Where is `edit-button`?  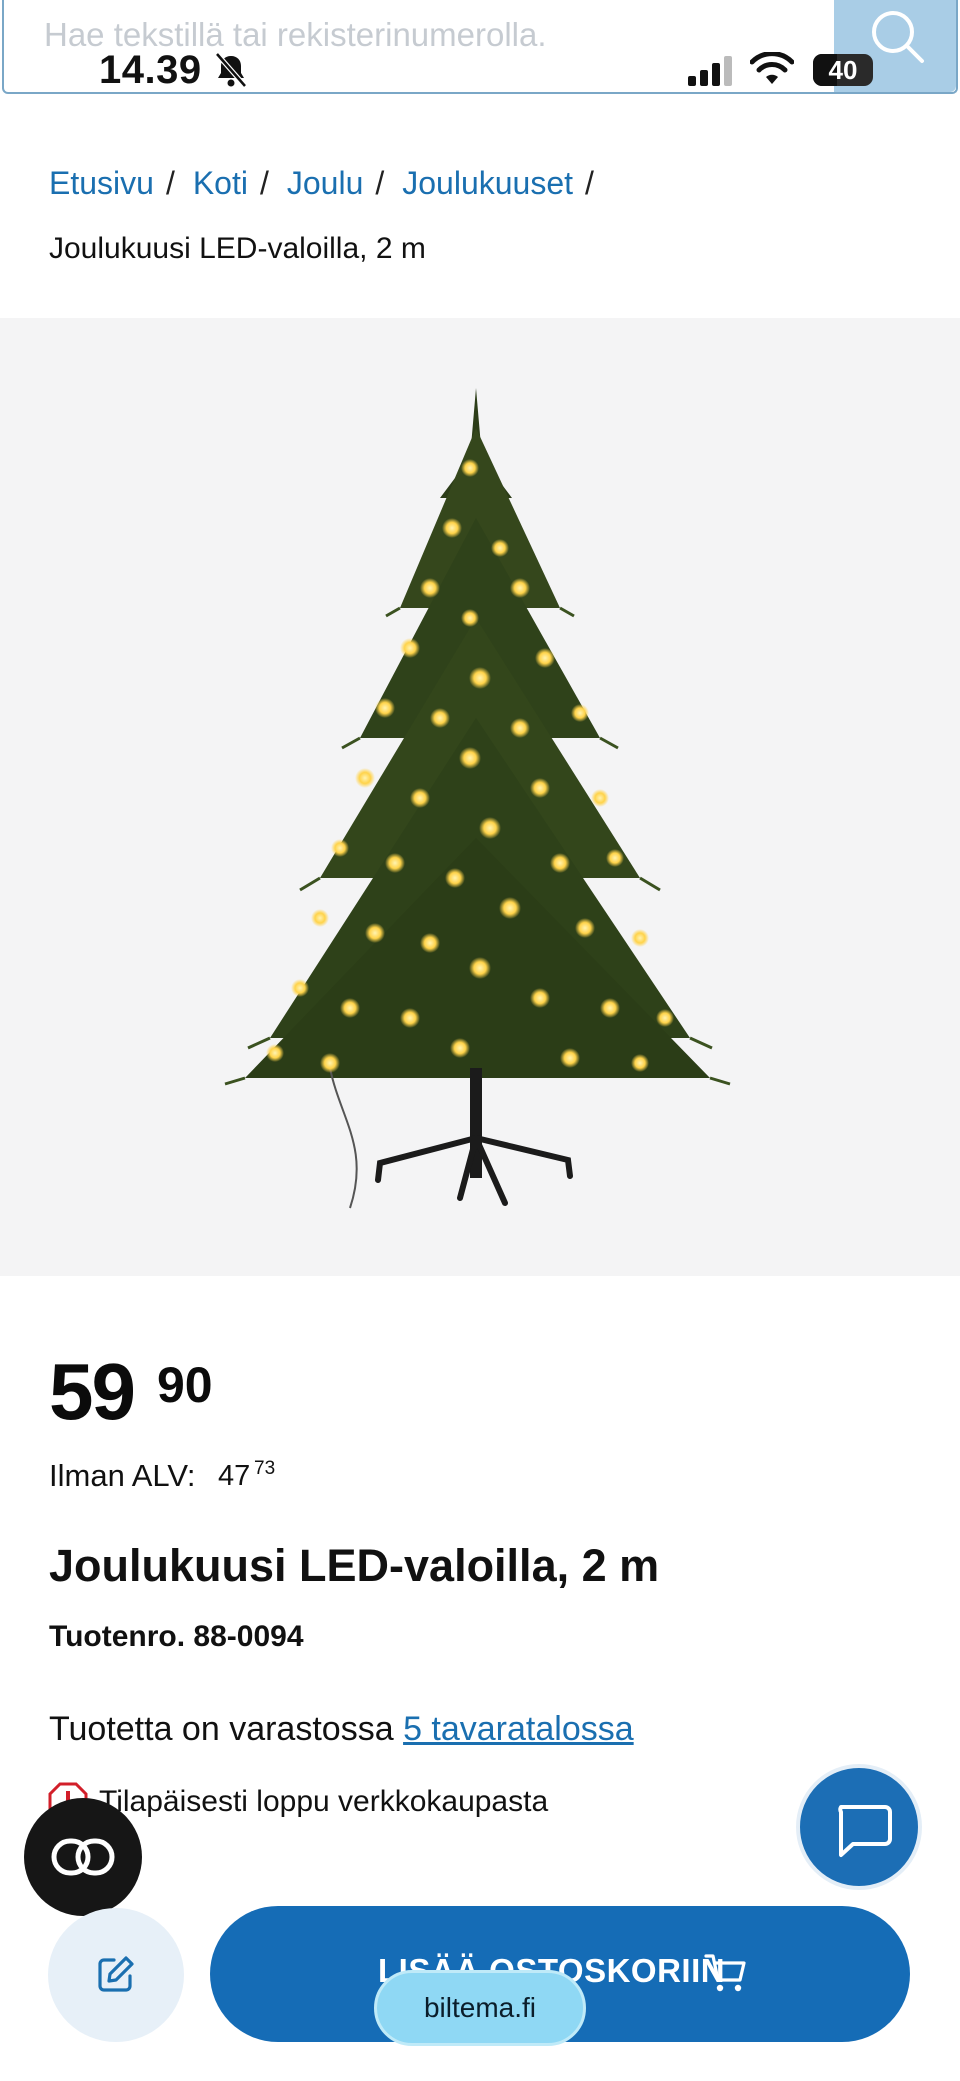 edit-button is located at coordinates (116, 1975).